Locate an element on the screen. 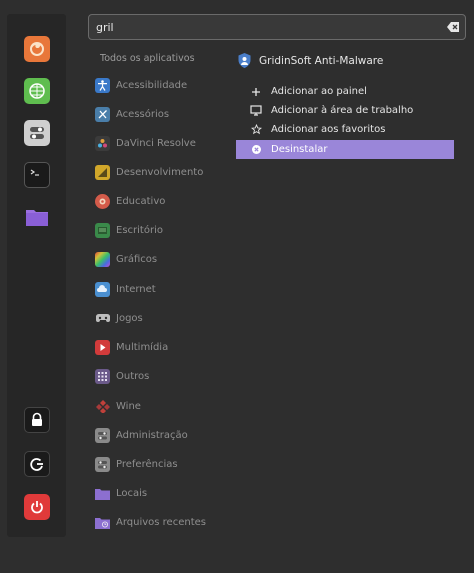  search-box is located at coordinates (277, 27).